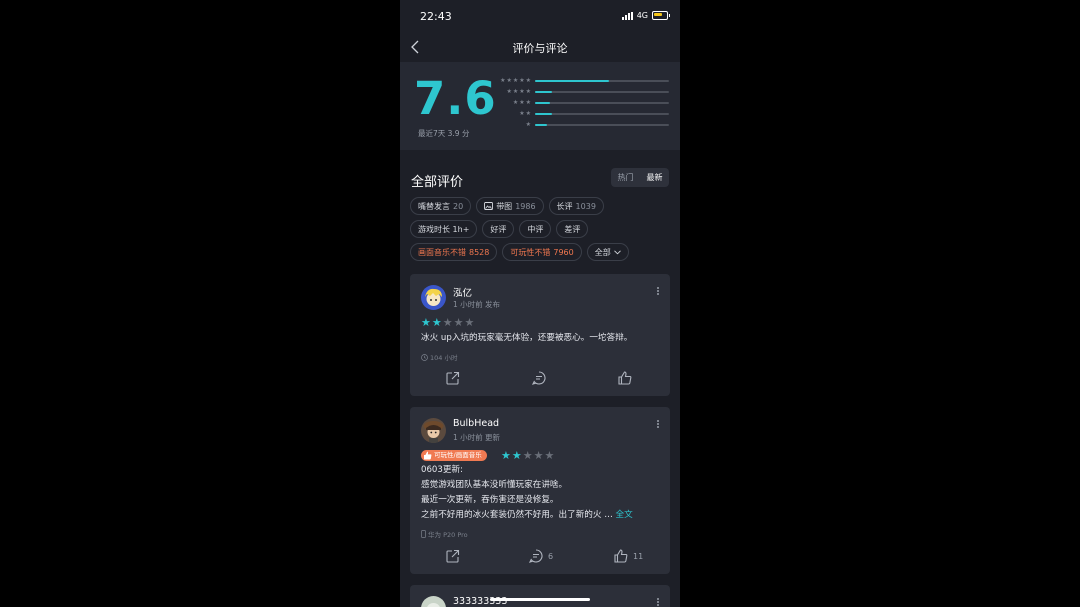 The width and height of the screenshot is (1080, 607). I want to click on playtime-meta: 104 小时, so click(439, 357).